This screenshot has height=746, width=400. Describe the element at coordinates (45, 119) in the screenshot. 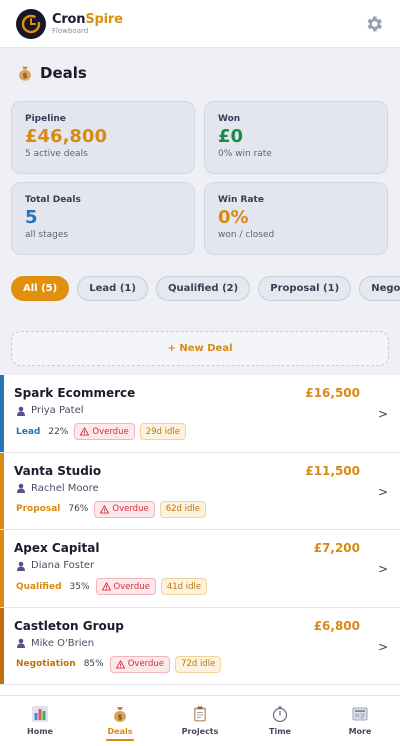

I see `stat-label: Pipeline` at that location.